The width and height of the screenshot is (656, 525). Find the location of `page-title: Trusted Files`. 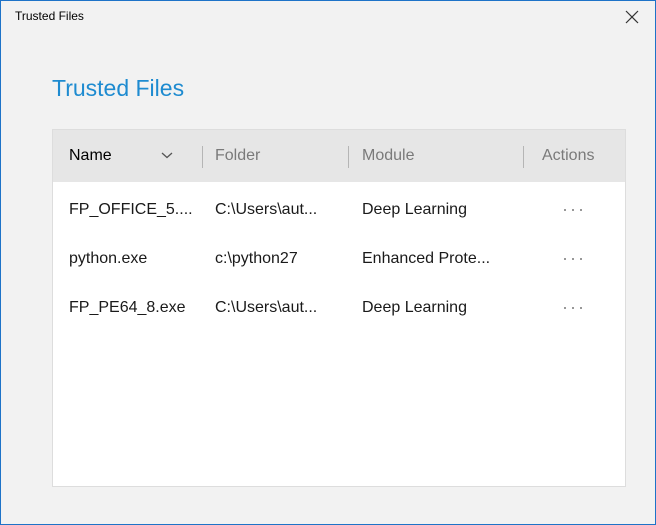

page-title: Trusted Files is located at coordinates (118, 88).